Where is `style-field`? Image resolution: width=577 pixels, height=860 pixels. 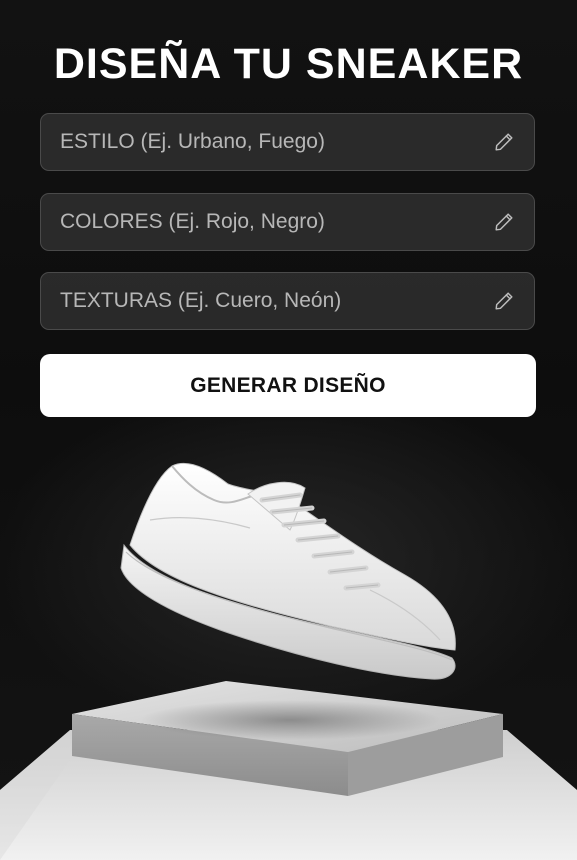 style-field is located at coordinates (287, 142).